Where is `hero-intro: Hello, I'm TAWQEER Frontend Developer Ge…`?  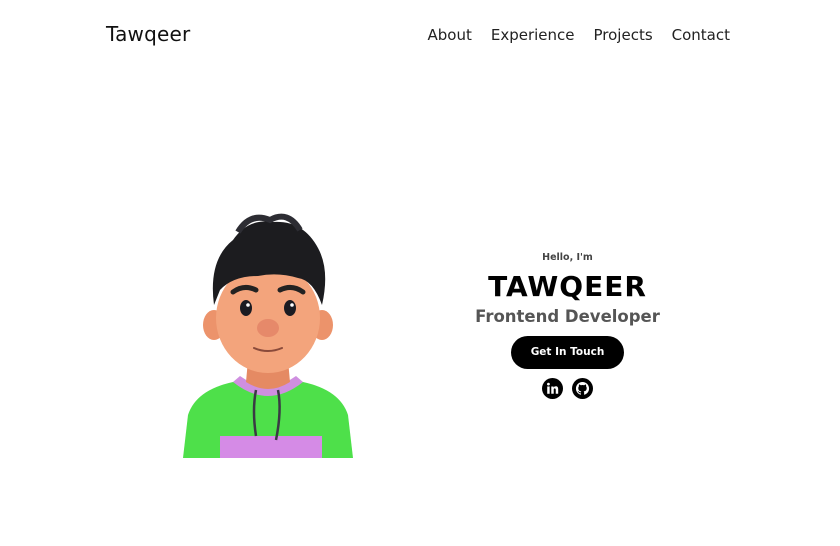
hero-intro: Hello, I'm TAWQEER Frontend Developer Ge… is located at coordinates (567, 325).